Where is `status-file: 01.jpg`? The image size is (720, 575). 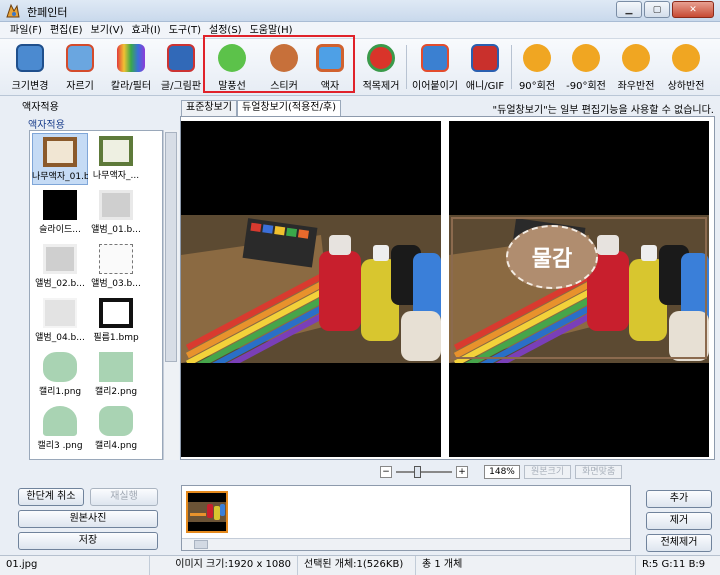 status-file: 01.jpg is located at coordinates (75, 565).